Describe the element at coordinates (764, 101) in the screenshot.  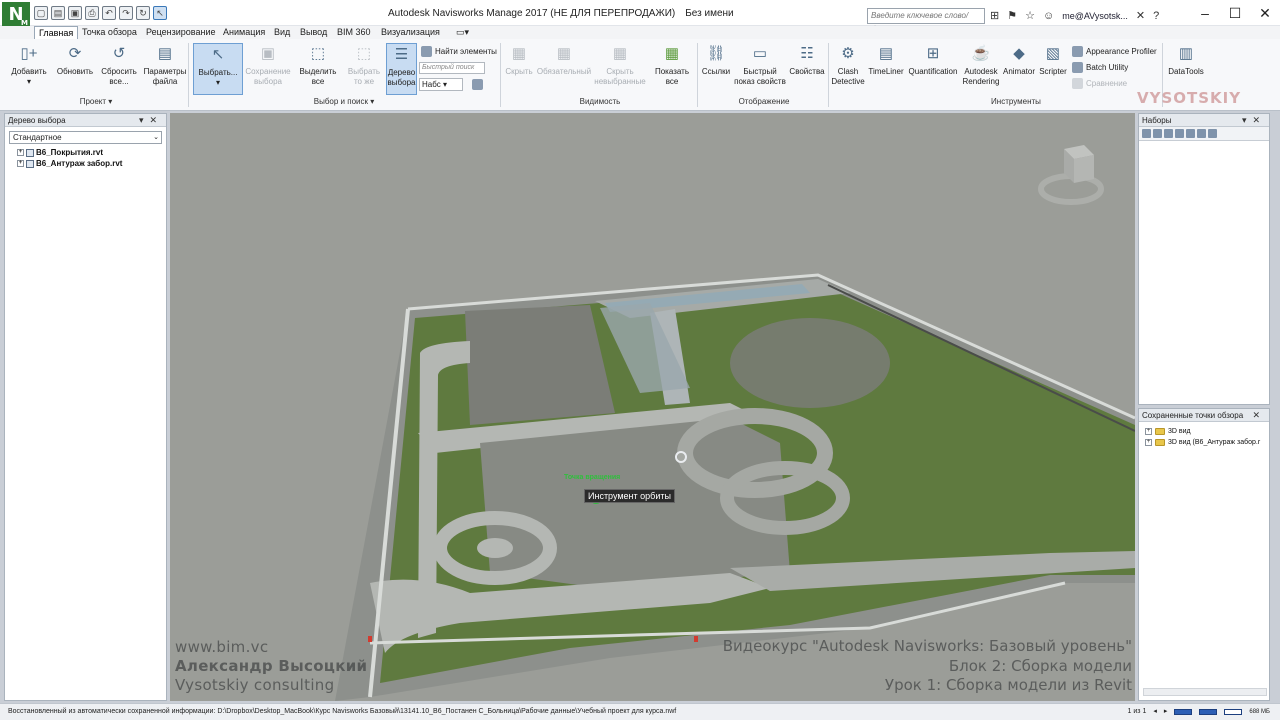
I see `panel-display-label: Отображение` at that location.